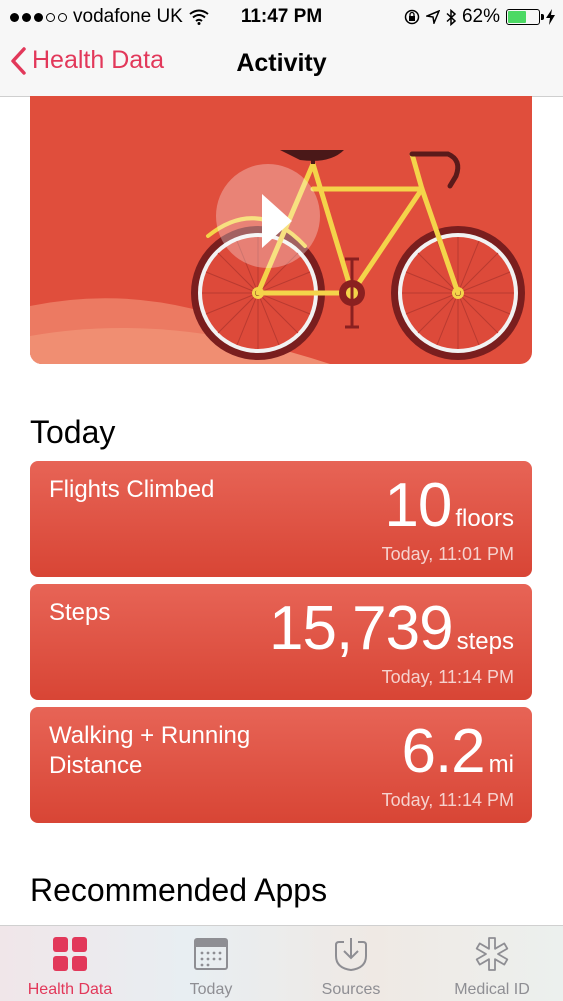 The height and width of the screenshot is (1001, 563). Describe the element at coordinates (281, 17) in the screenshot. I see `status-bar: vodafone UK 11:47 PM 62%` at that location.